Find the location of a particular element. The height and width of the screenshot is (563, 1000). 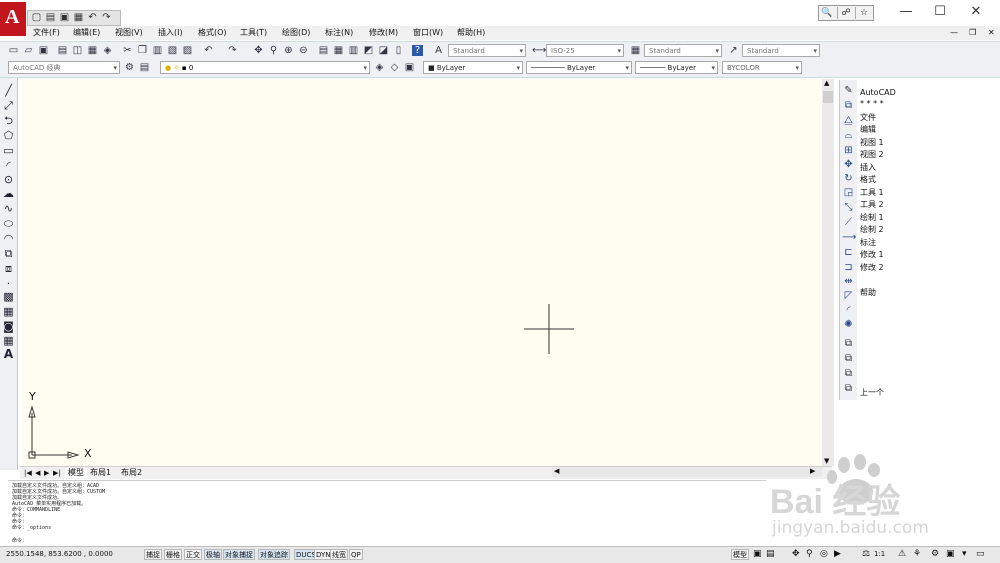

explode-icon: ✺ is located at coordinates (848, 324).